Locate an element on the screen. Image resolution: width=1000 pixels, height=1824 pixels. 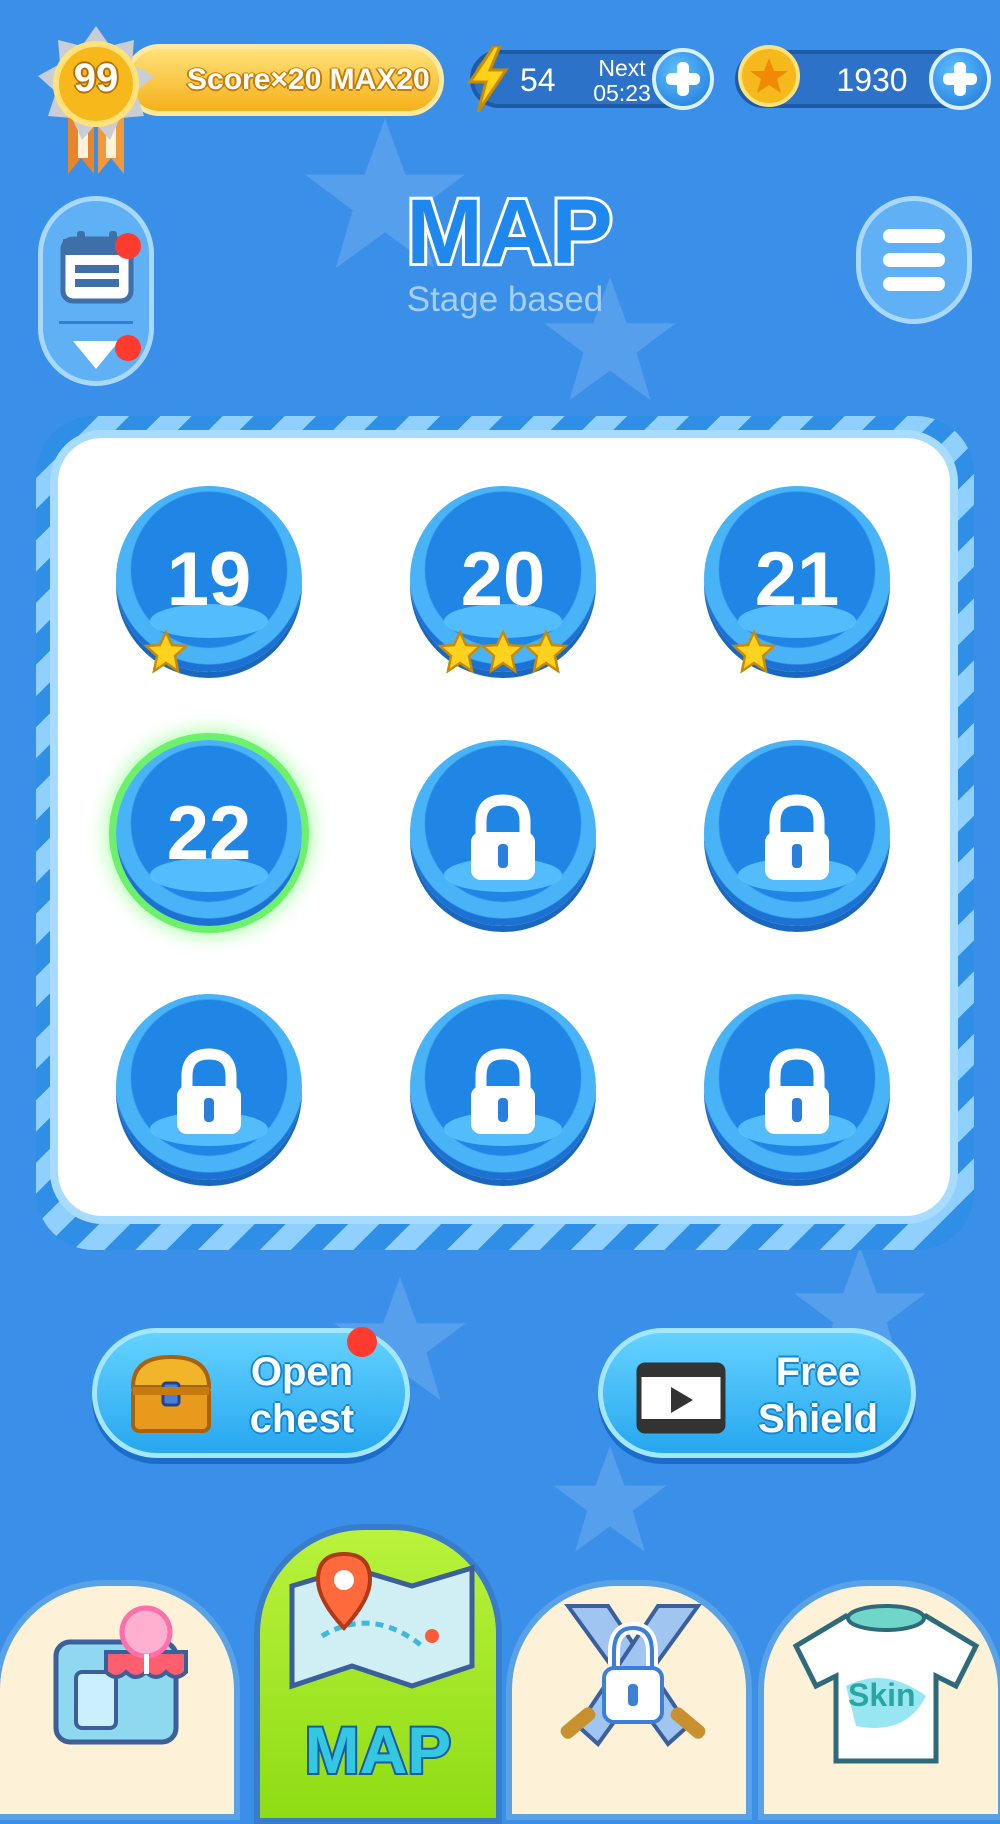
free-shield-label: Free Shield is located at coordinates (818, 1396).